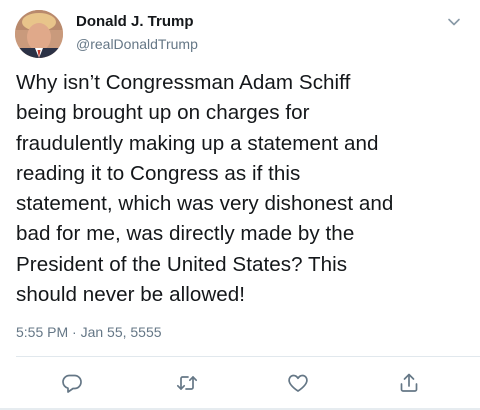 This screenshot has width=480, height=410. I want to click on author-display-name: Donald J. Trump, so click(135, 21).